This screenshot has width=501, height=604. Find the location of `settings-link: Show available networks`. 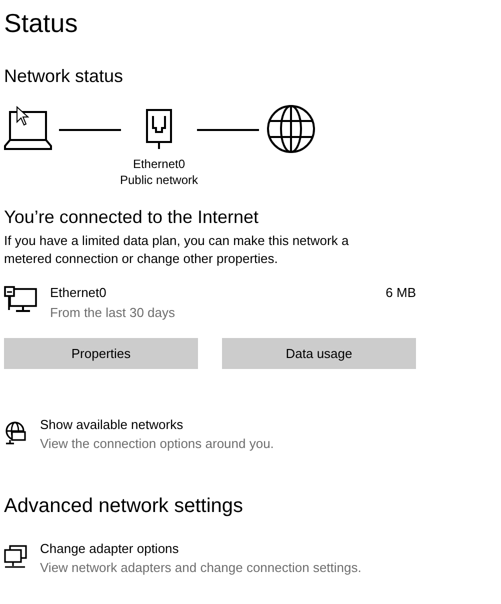

settings-link: Show available networks is located at coordinates (157, 425).